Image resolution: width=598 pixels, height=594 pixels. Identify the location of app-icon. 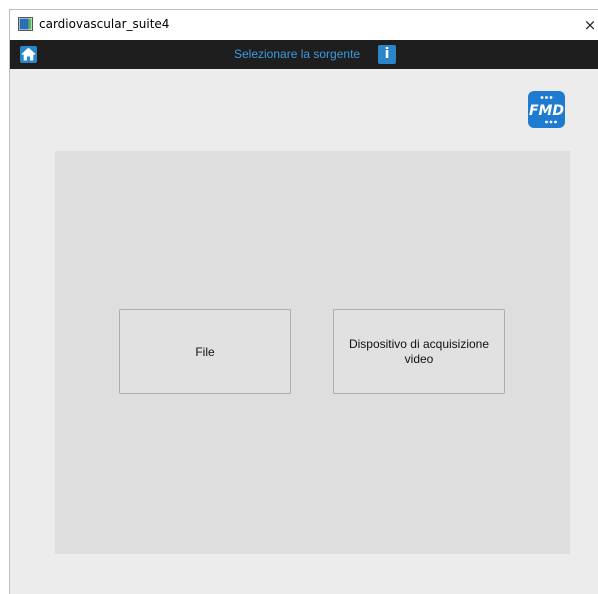
(25, 24).